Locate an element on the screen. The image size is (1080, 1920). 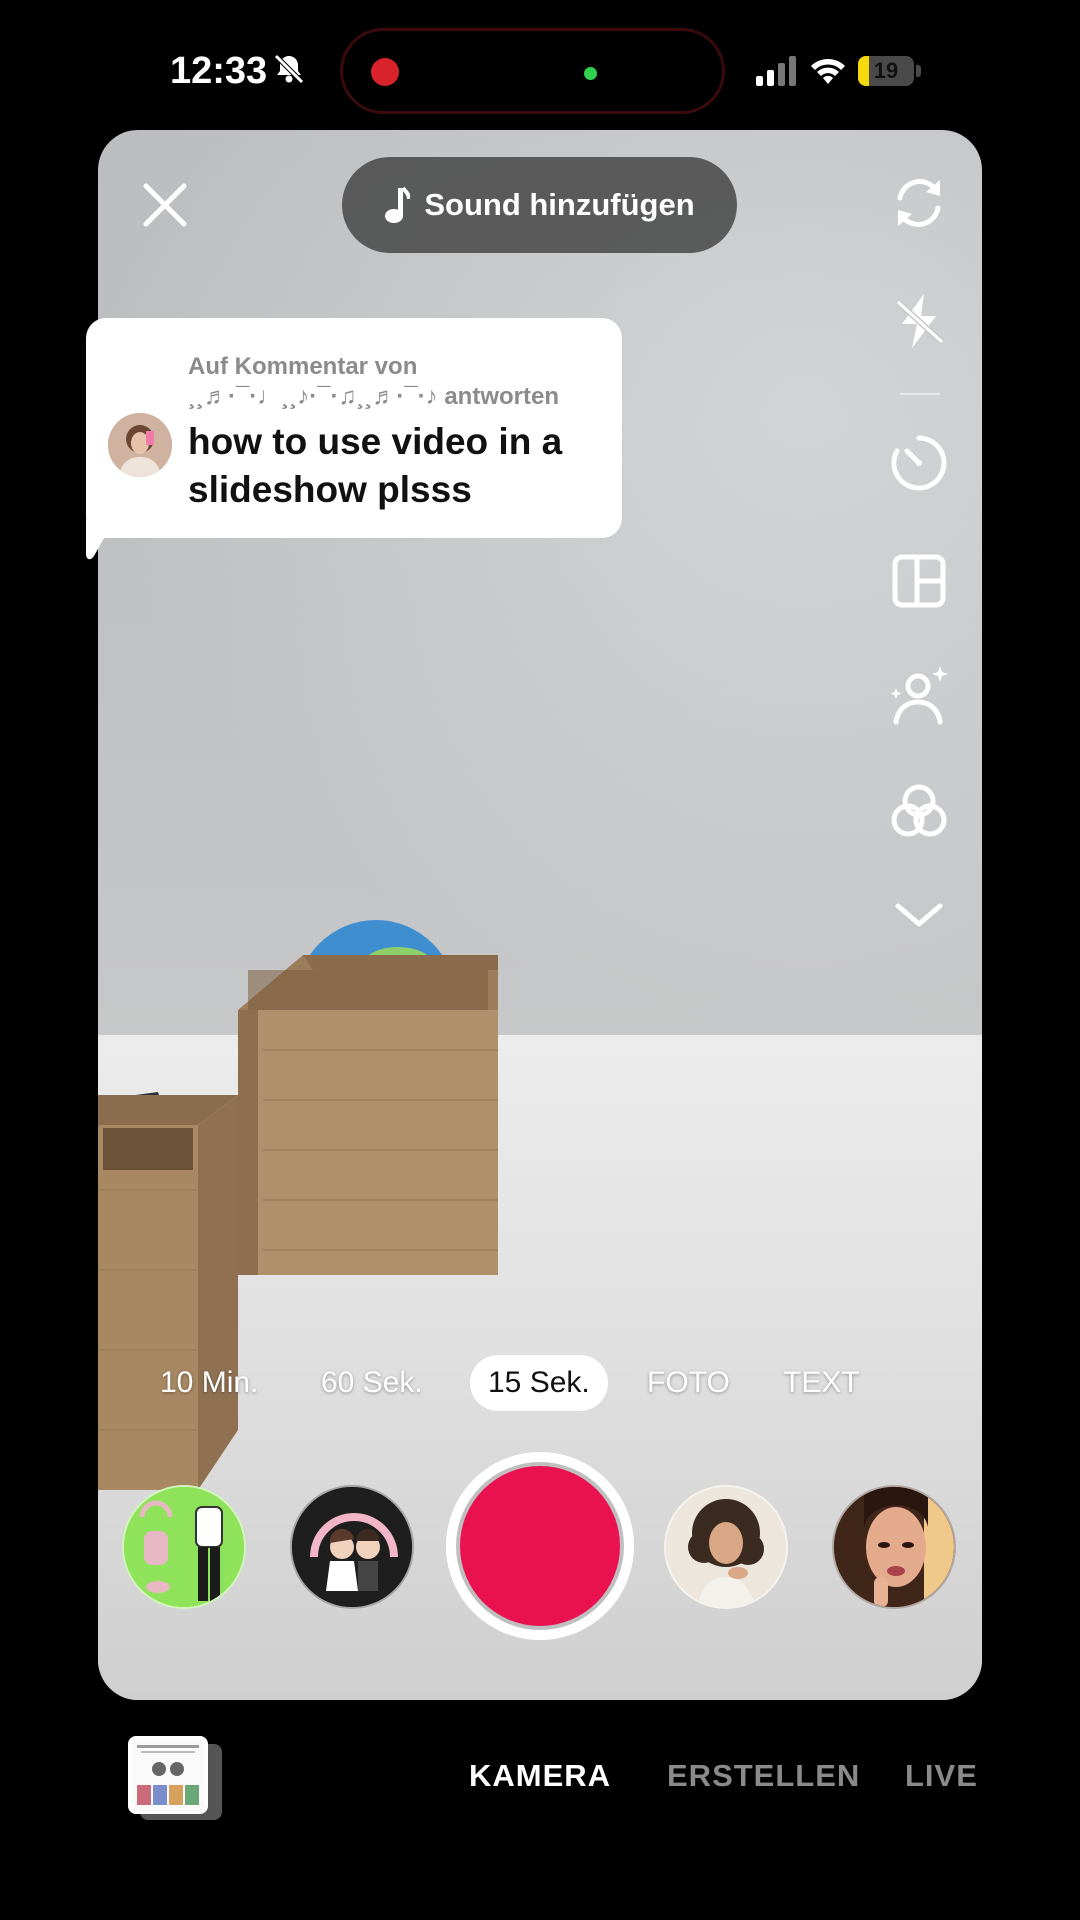
effect-wedding is located at coordinates (352, 1547).